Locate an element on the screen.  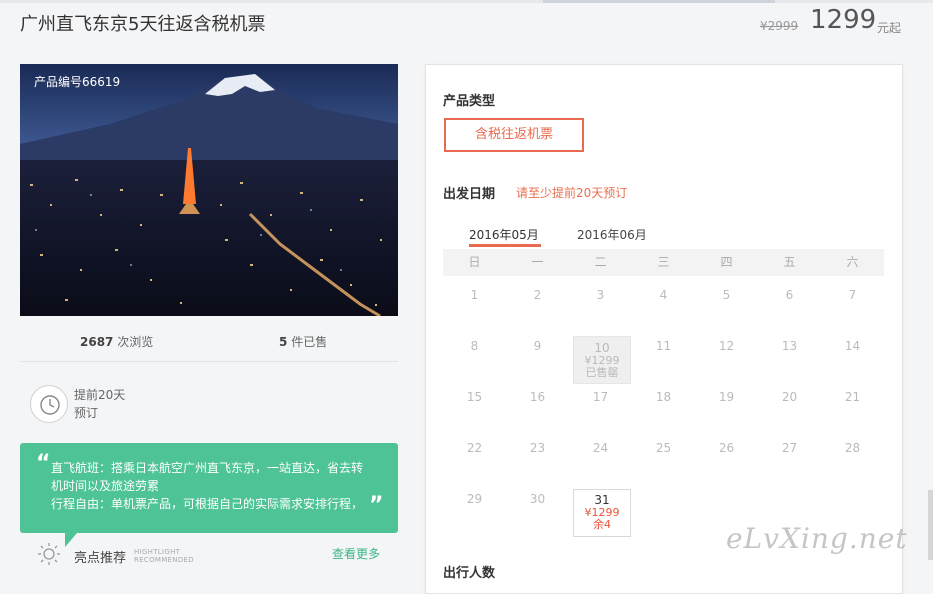
calendar-day: 11 is located at coordinates (663, 346).